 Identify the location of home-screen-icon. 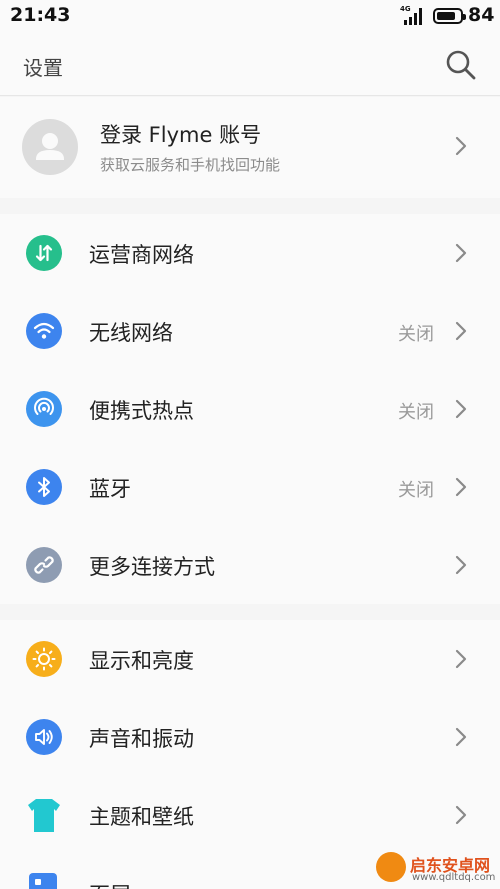
(43, 881).